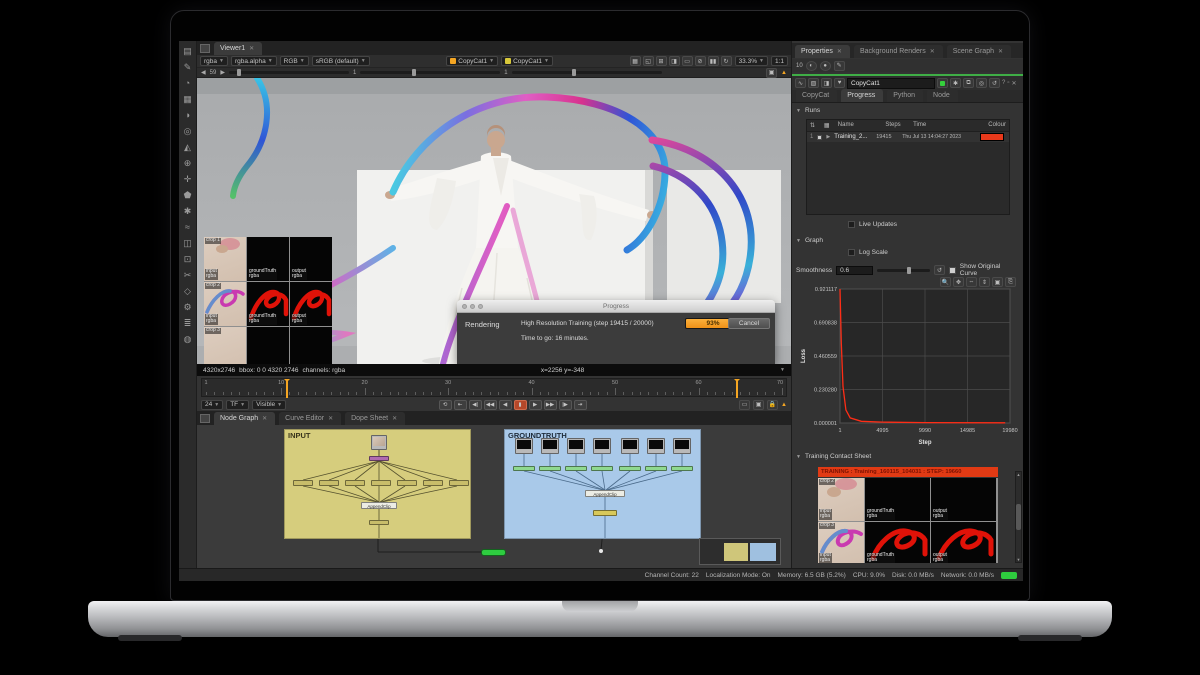 The height and width of the screenshot is (675, 1200). What do you see at coordinates (188, 83) in the screenshot?
I see `toolbar-icon-time: ◔` at bounding box center [188, 83].